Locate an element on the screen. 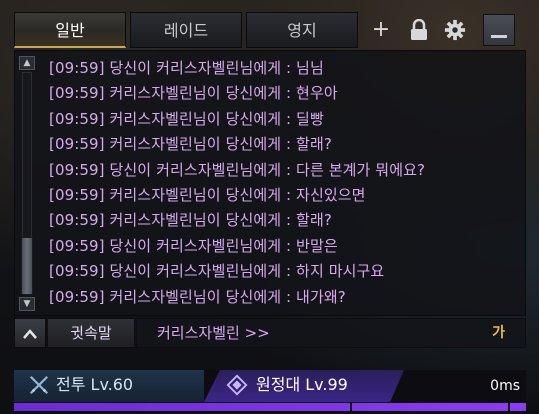 This screenshot has width=539, height=414. minimize-icon is located at coordinates (499, 30).